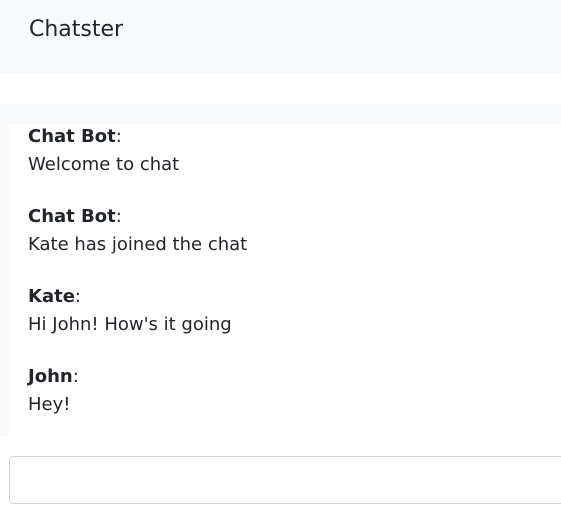 This screenshot has height=514, width=561. Describe the element at coordinates (49, 404) in the screenshot. I see `message-text: Hey!` at that location.